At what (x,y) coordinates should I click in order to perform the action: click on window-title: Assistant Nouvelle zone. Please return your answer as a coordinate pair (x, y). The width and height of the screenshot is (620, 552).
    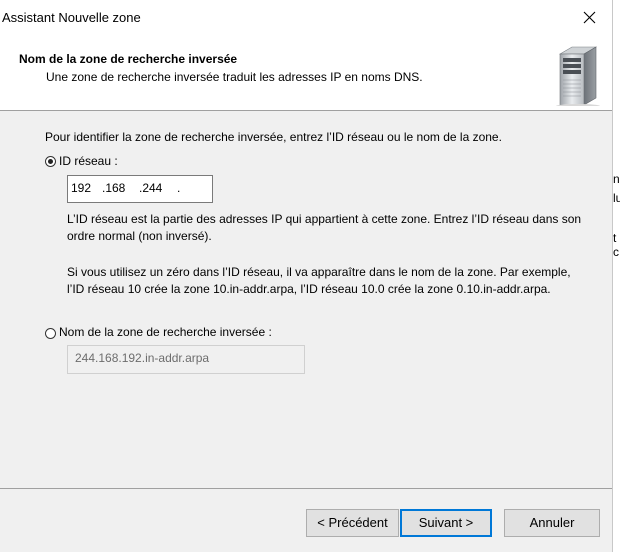
    Looking at the image, I should click on (71, 17).